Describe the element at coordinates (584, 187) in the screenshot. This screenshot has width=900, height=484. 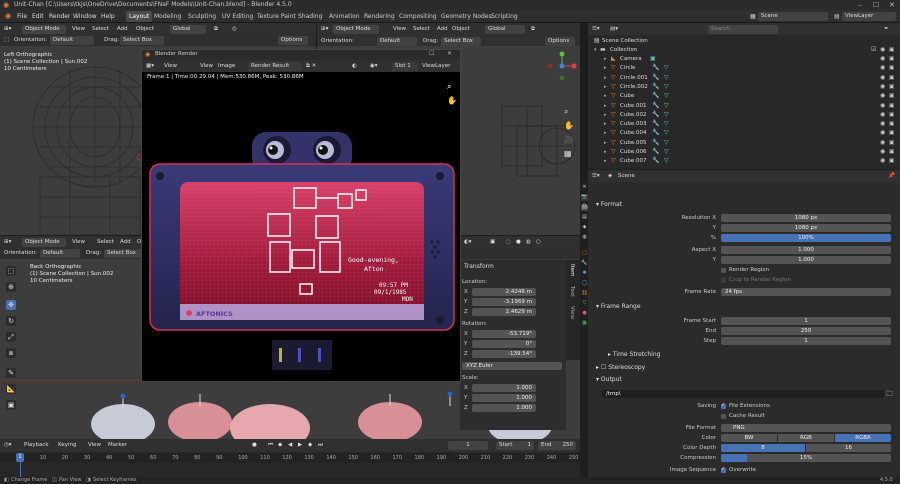
I see `tool-props-icon: ✕` at that location.